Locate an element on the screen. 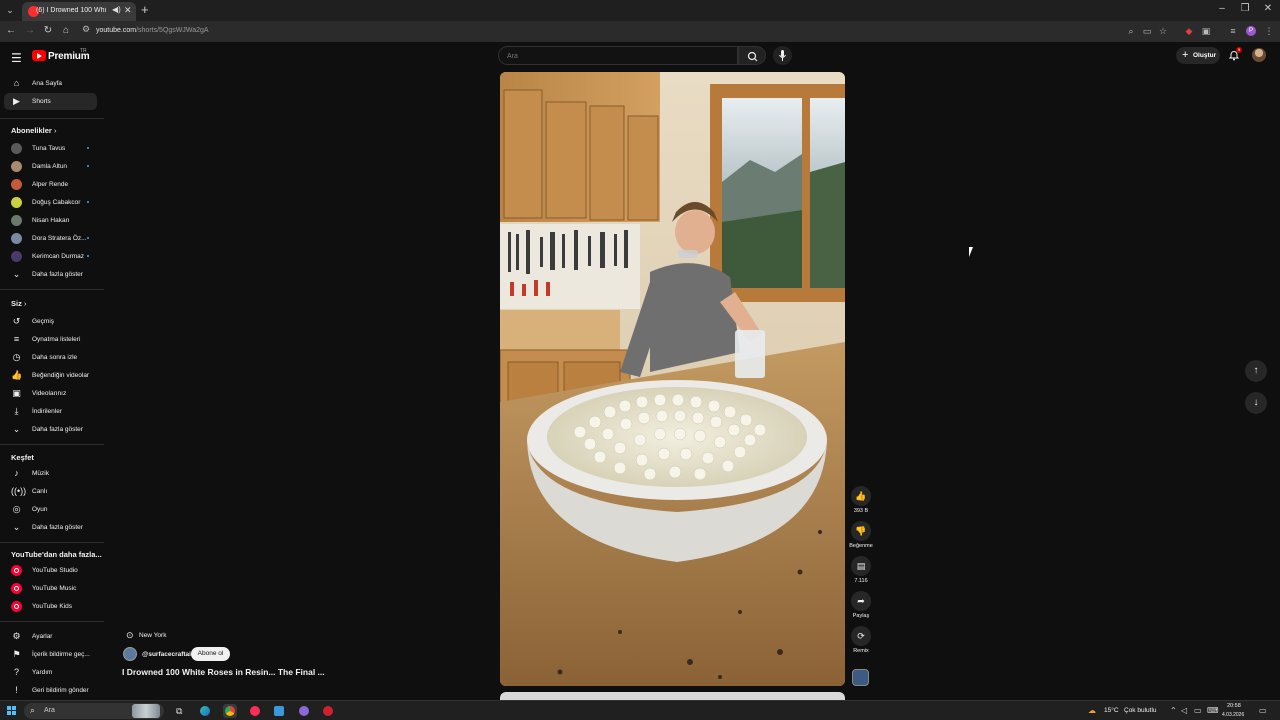 The width and height of the screenshot is (1280, 720). weather-description: Çok bulutlu is located at coordinates (1140, 710).